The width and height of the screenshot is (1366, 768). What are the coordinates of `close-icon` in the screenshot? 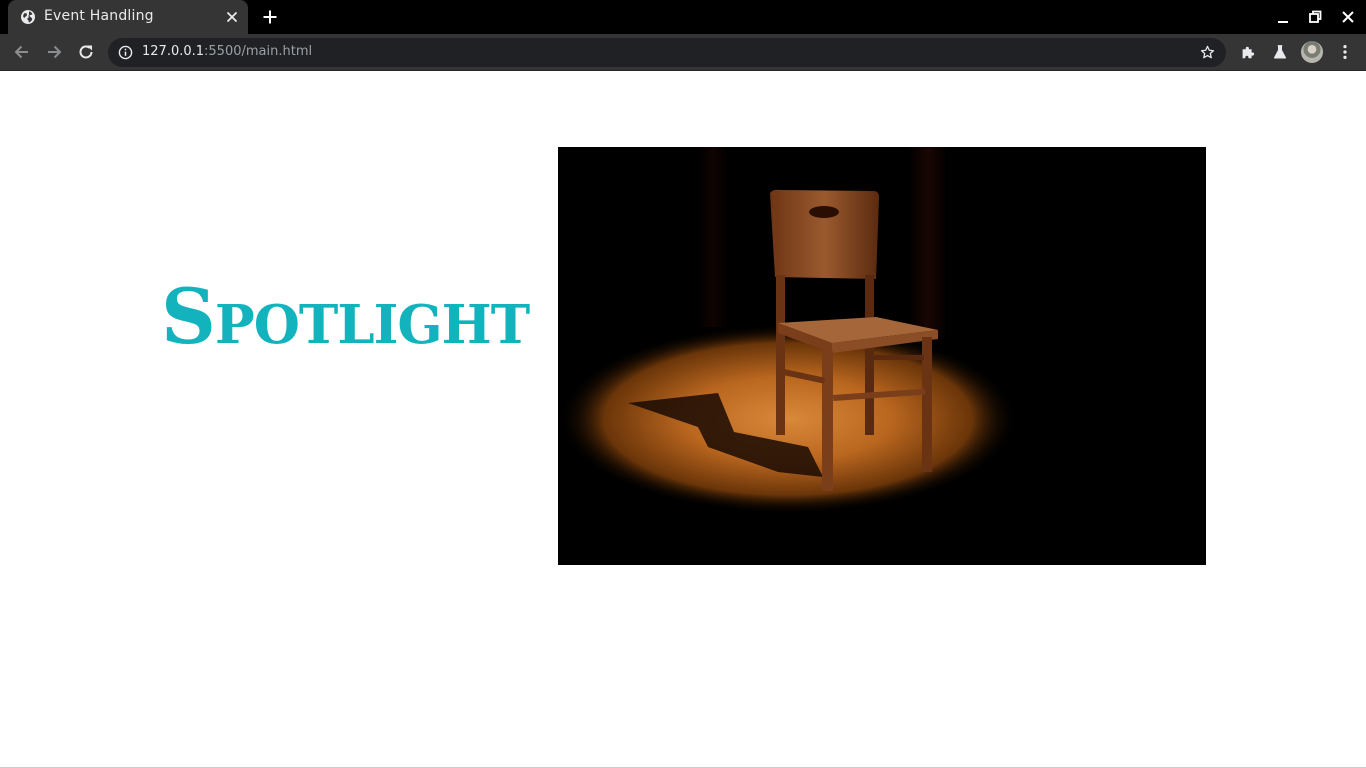 It's located at (232, 17).